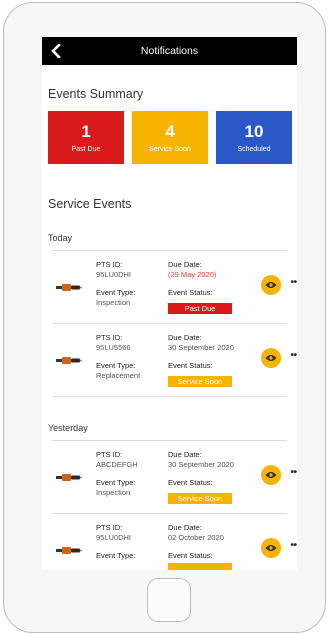 Image resolution: width=329 pixels, height=635 pixels. What do you see at coordinates (192, 274) in the screenshot?
I see `due-date-value: (29 May 2020)` at bounding box center [192, 274].